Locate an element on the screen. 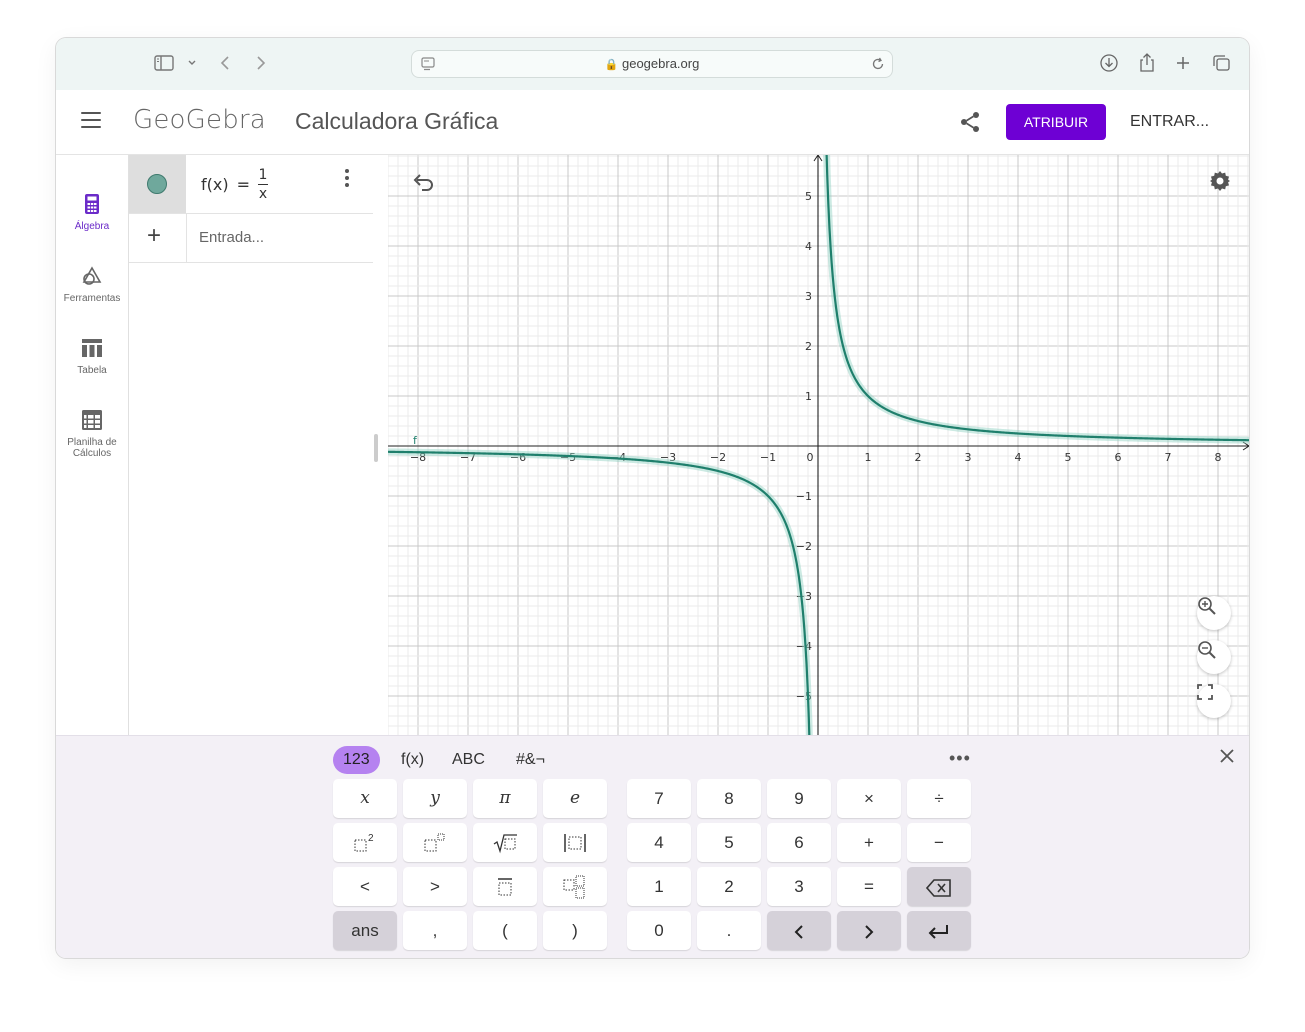 The width and height of the screenshot is (1305, 1032). key-4: 4 is located at coordinates (659, 842).